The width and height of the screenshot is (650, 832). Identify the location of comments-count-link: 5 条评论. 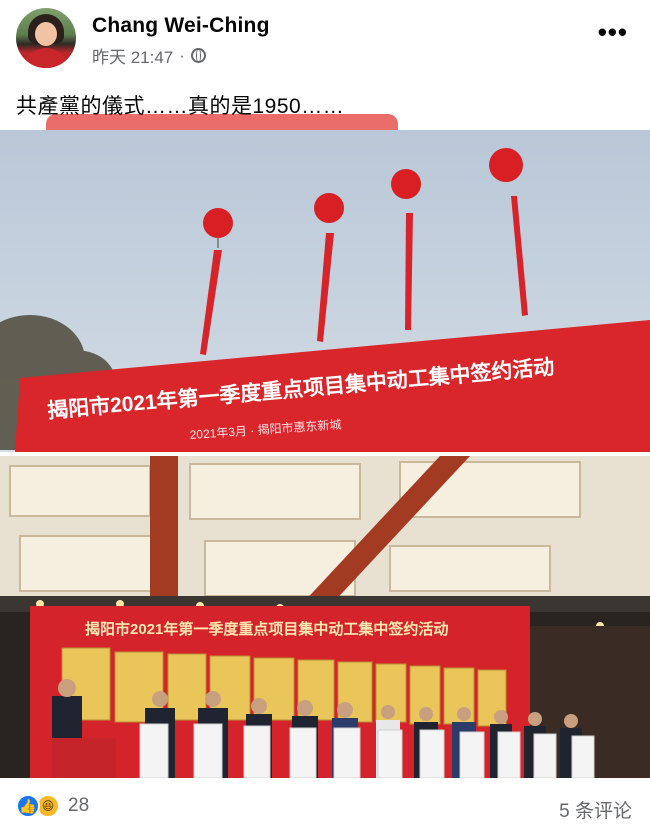
(595, 809).